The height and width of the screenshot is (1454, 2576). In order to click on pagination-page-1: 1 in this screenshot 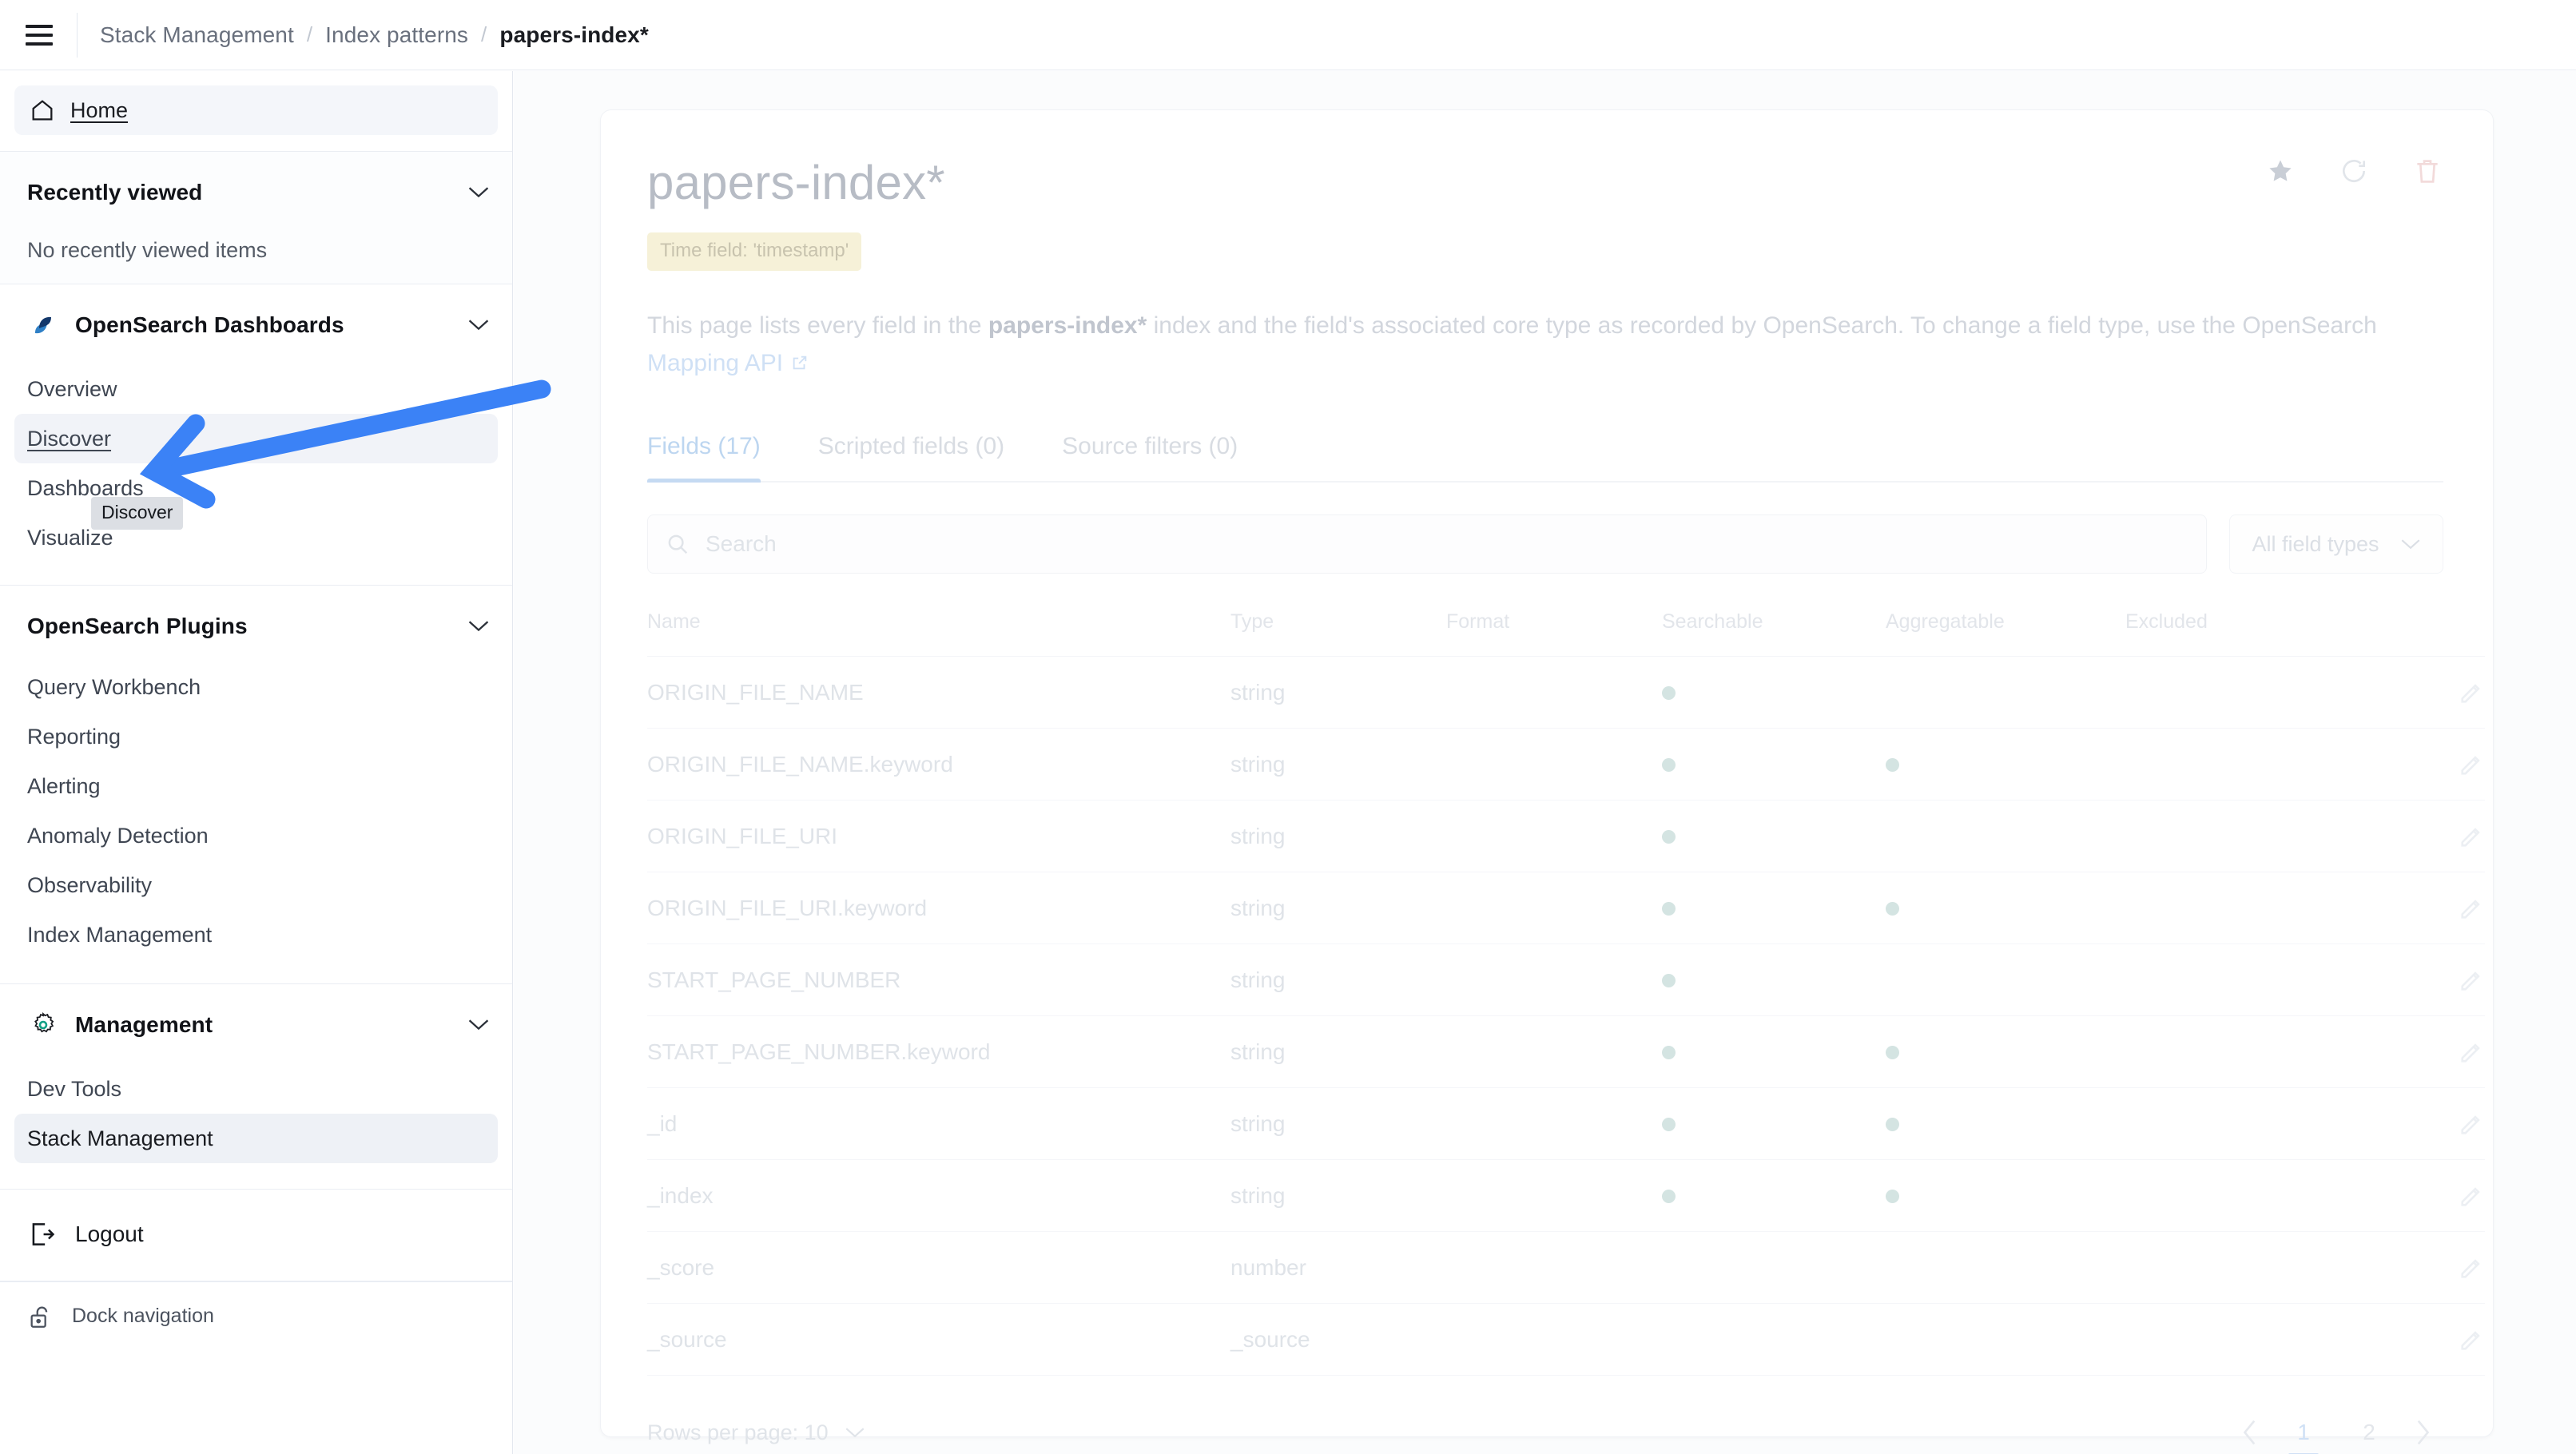, I will do `click(2303, 1432)`.